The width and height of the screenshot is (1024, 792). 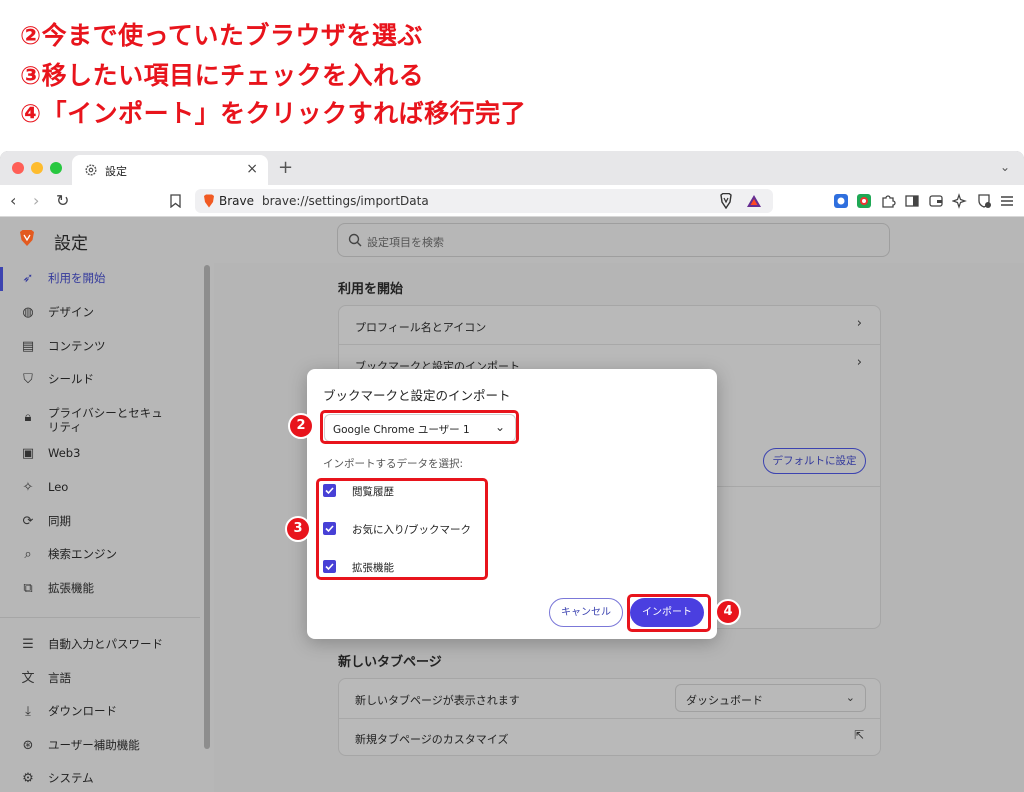 I want to click on sidebar-item-sync: ⟳ 同期, so click(x=100, y=522).